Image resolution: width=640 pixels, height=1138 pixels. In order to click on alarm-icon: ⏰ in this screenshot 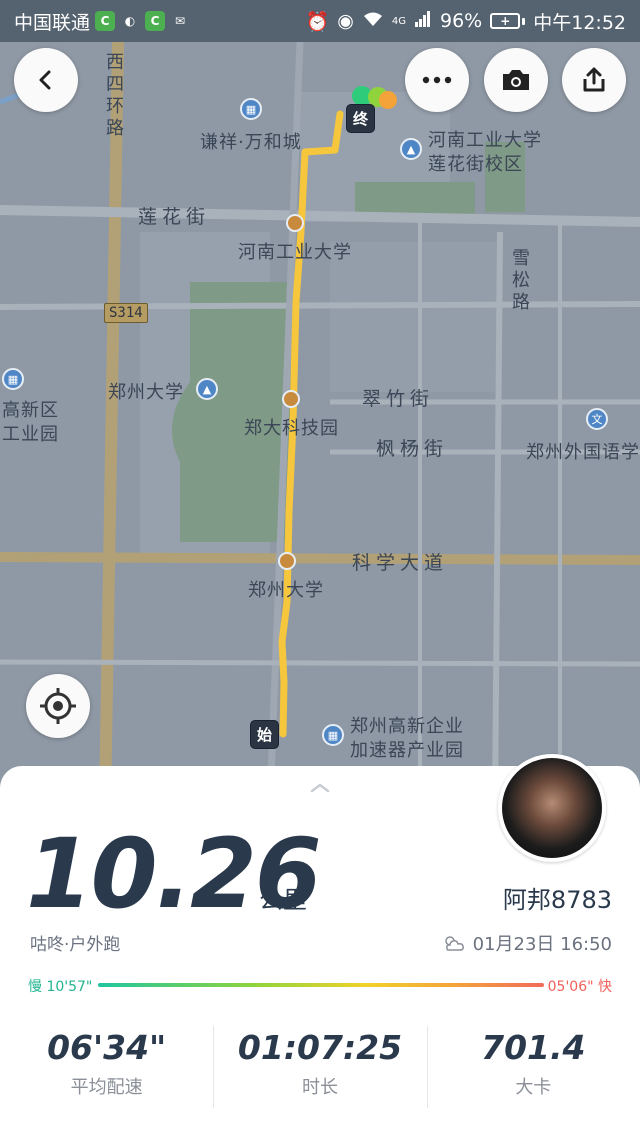, I will do `click(317, 21)`.